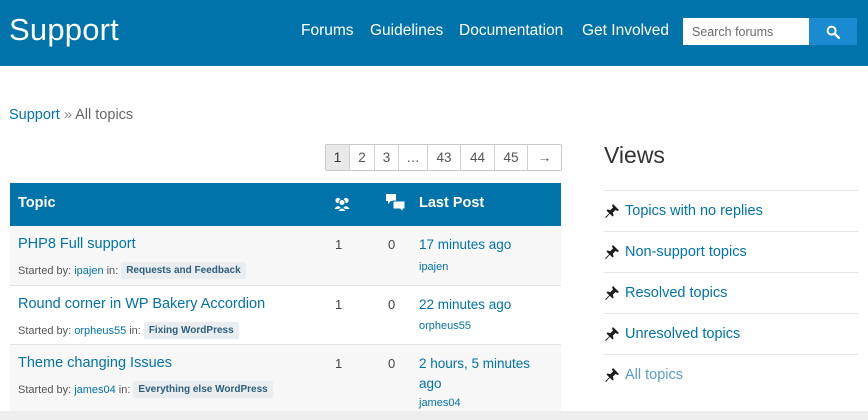  What do you see at coordinates (682, 334) in the screenshot?
I see `view-link: Unresolved topics` at bounding box center [682, 334].